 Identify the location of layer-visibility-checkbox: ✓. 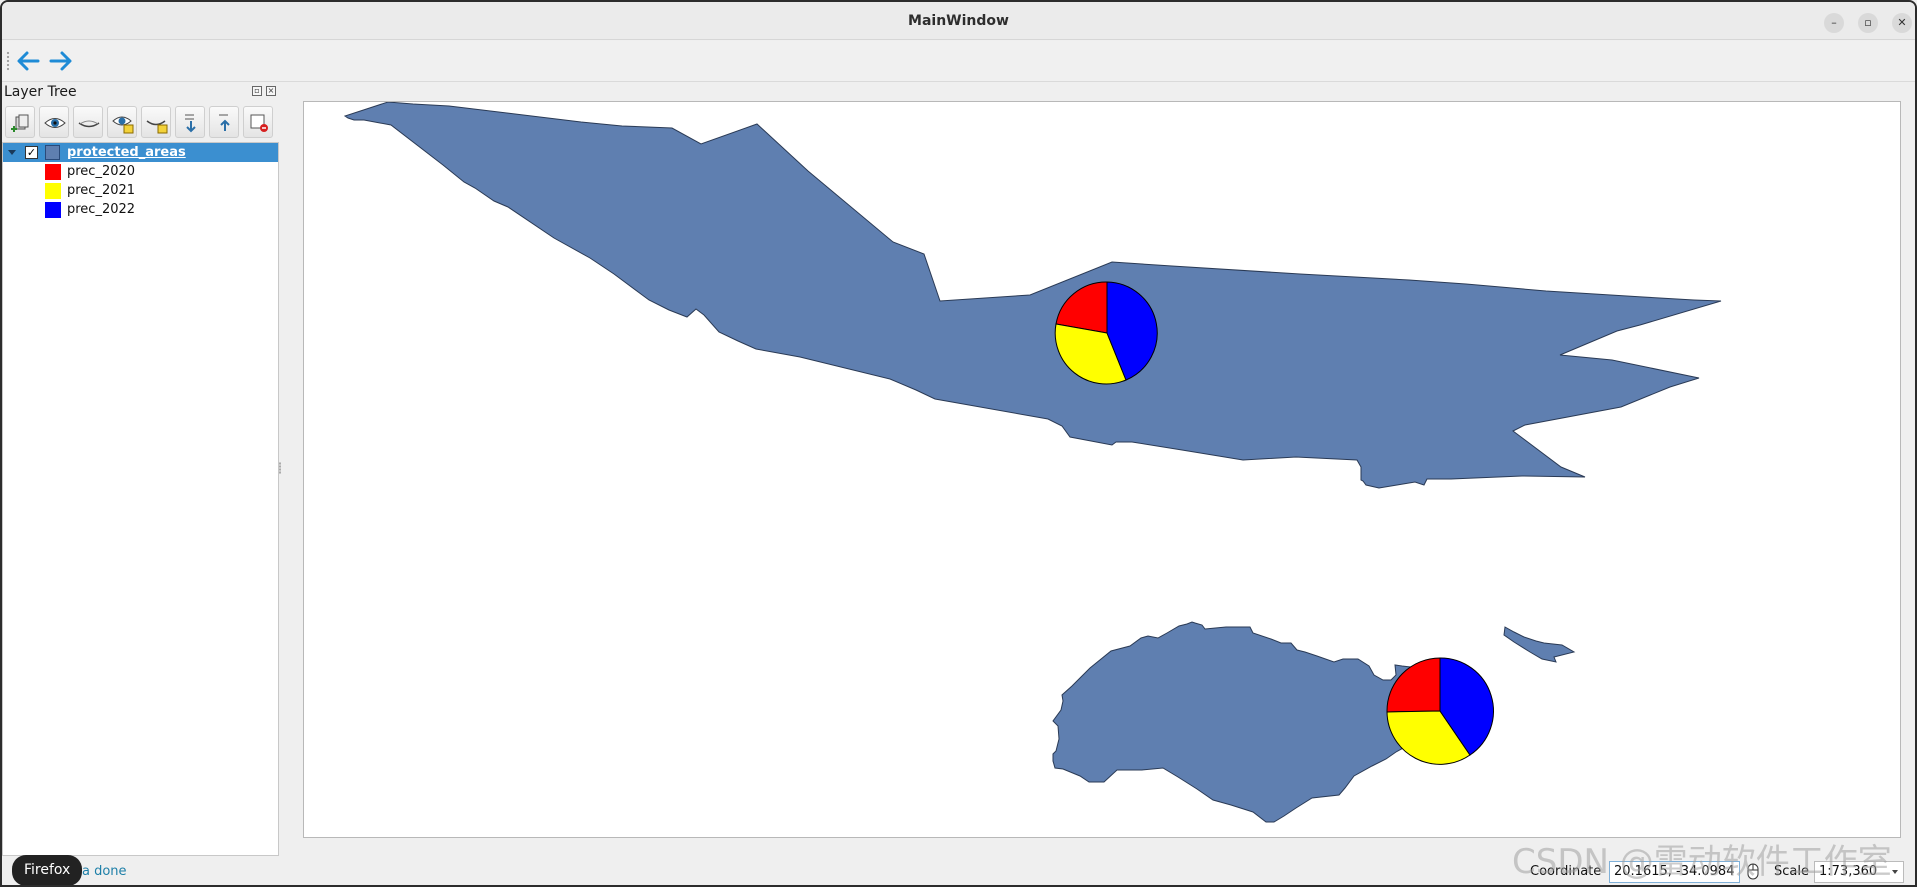
(31, 152).